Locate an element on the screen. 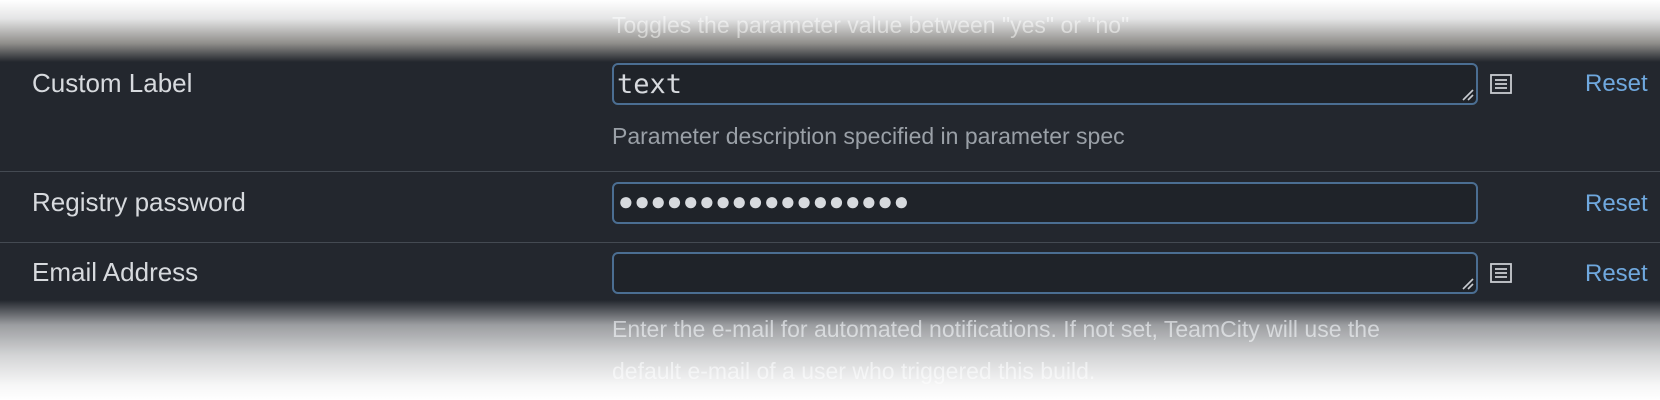 Image resolution: width=1660 pixels, height=400 pixels. email-address-label: Email Address is located at coordinates (115, 272).